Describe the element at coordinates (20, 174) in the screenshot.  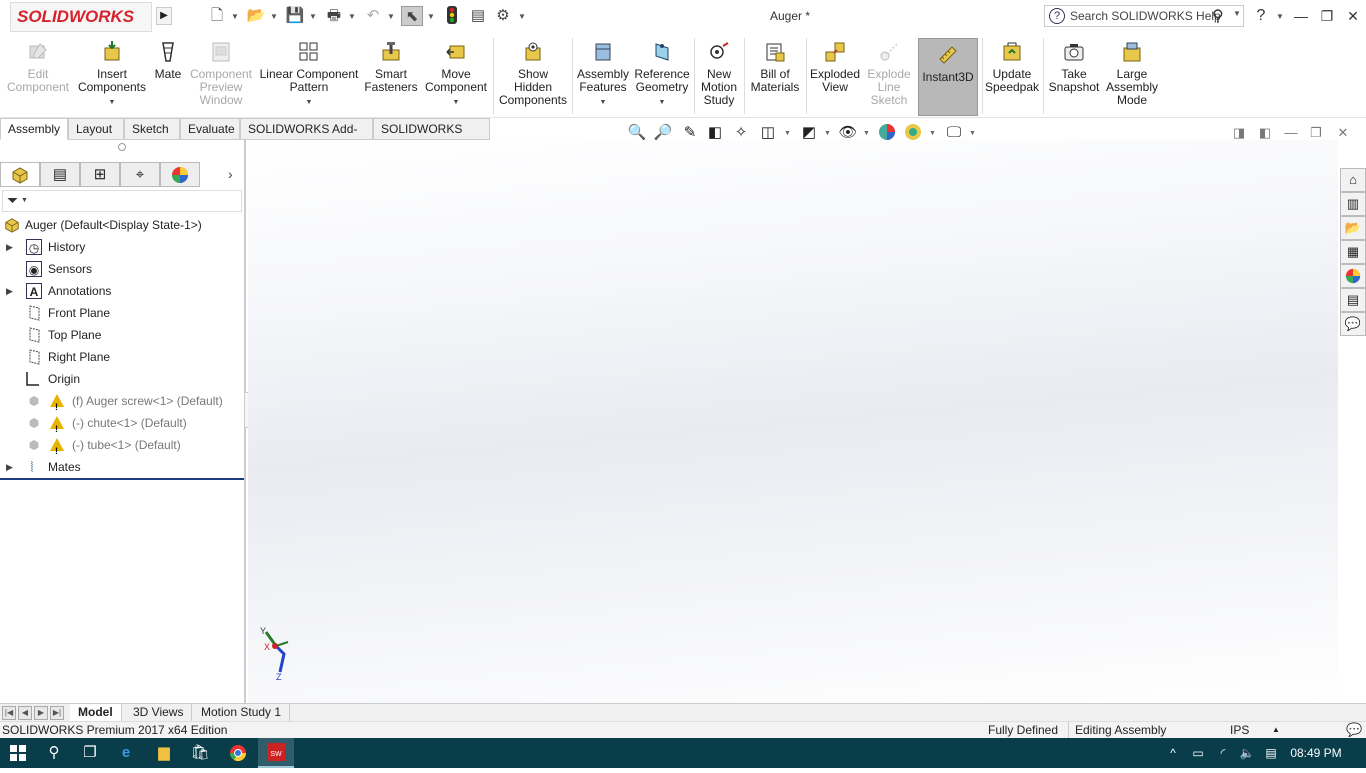
I see `feature-manager-tree-tab-icon` at that location.